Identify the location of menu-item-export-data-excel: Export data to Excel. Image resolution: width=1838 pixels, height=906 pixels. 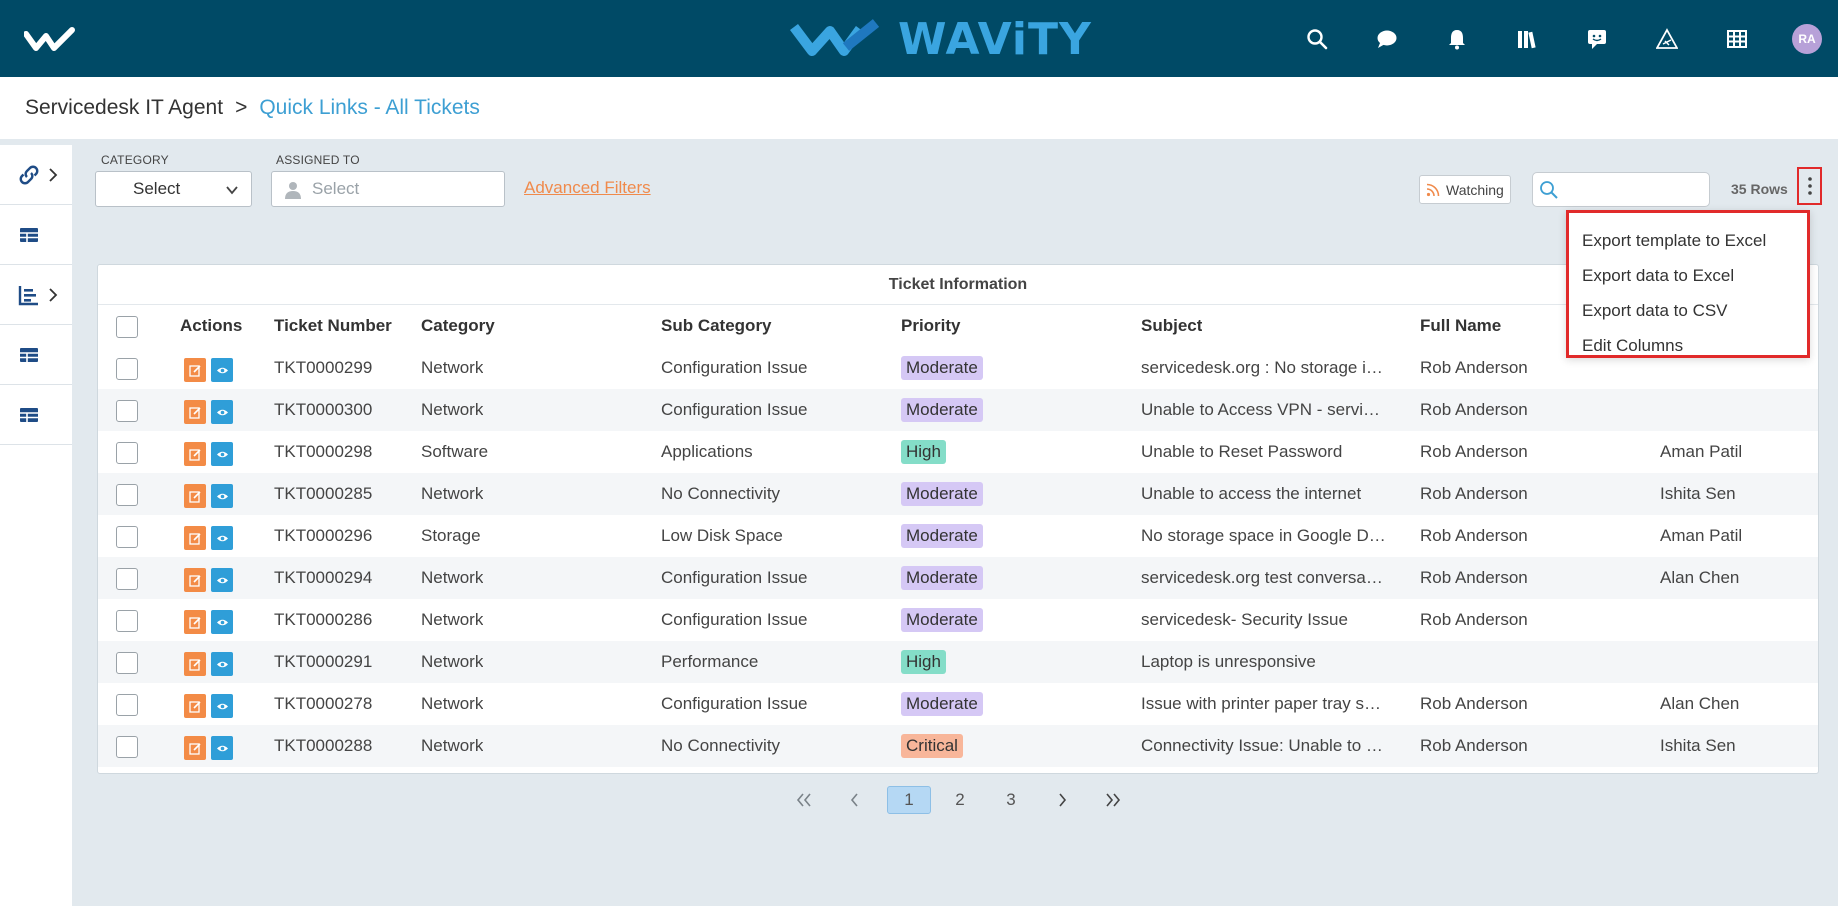
(1688, 275).